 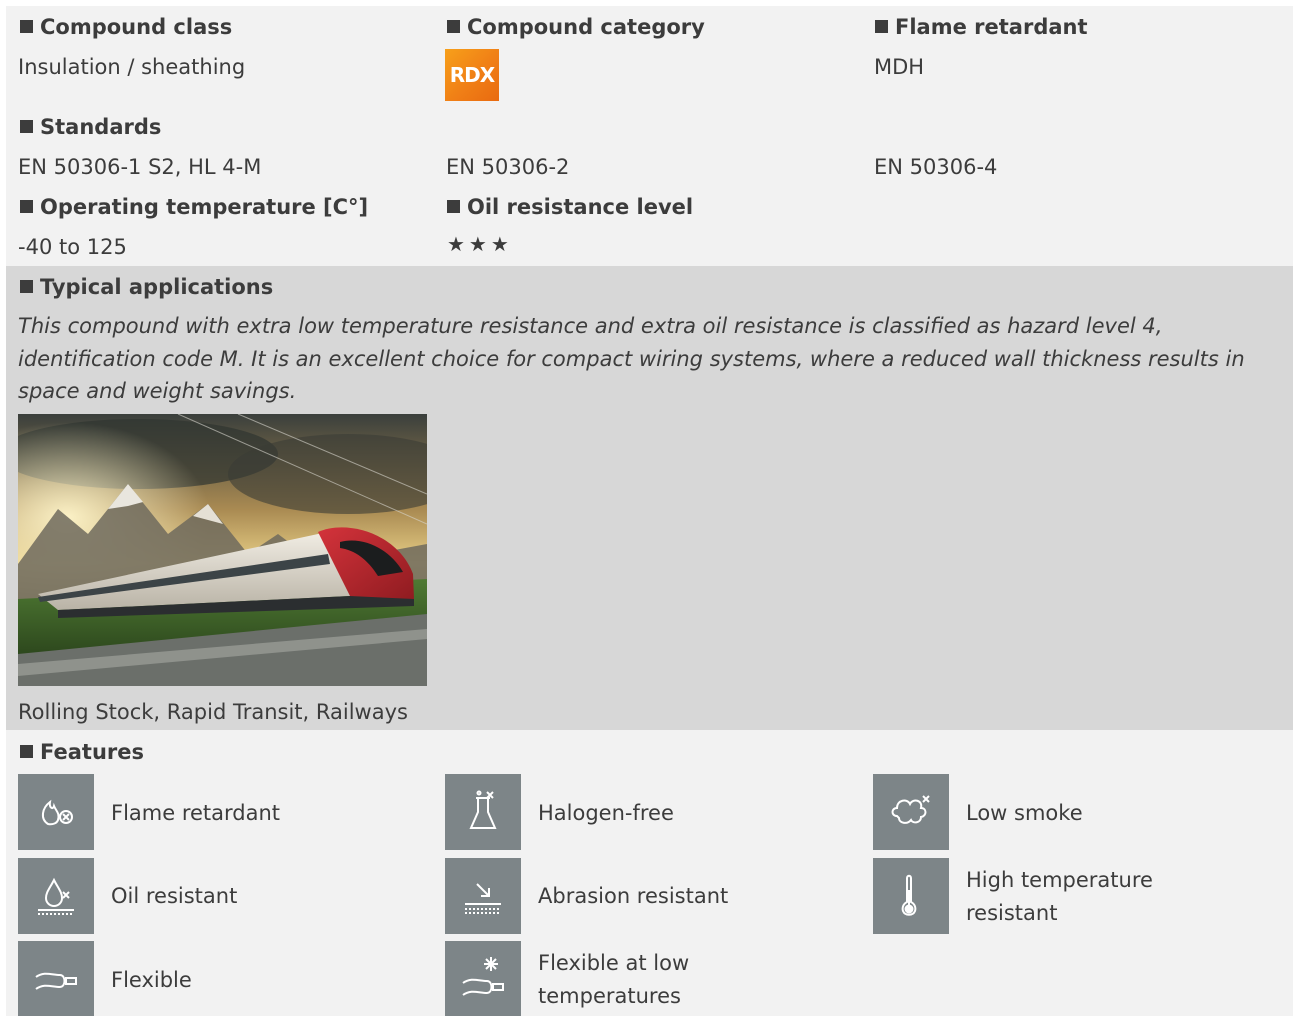 What do you see at coordinates (911, 896) in the screenshot?
I see `thermometer-icon` at bounding box center [911, 896].